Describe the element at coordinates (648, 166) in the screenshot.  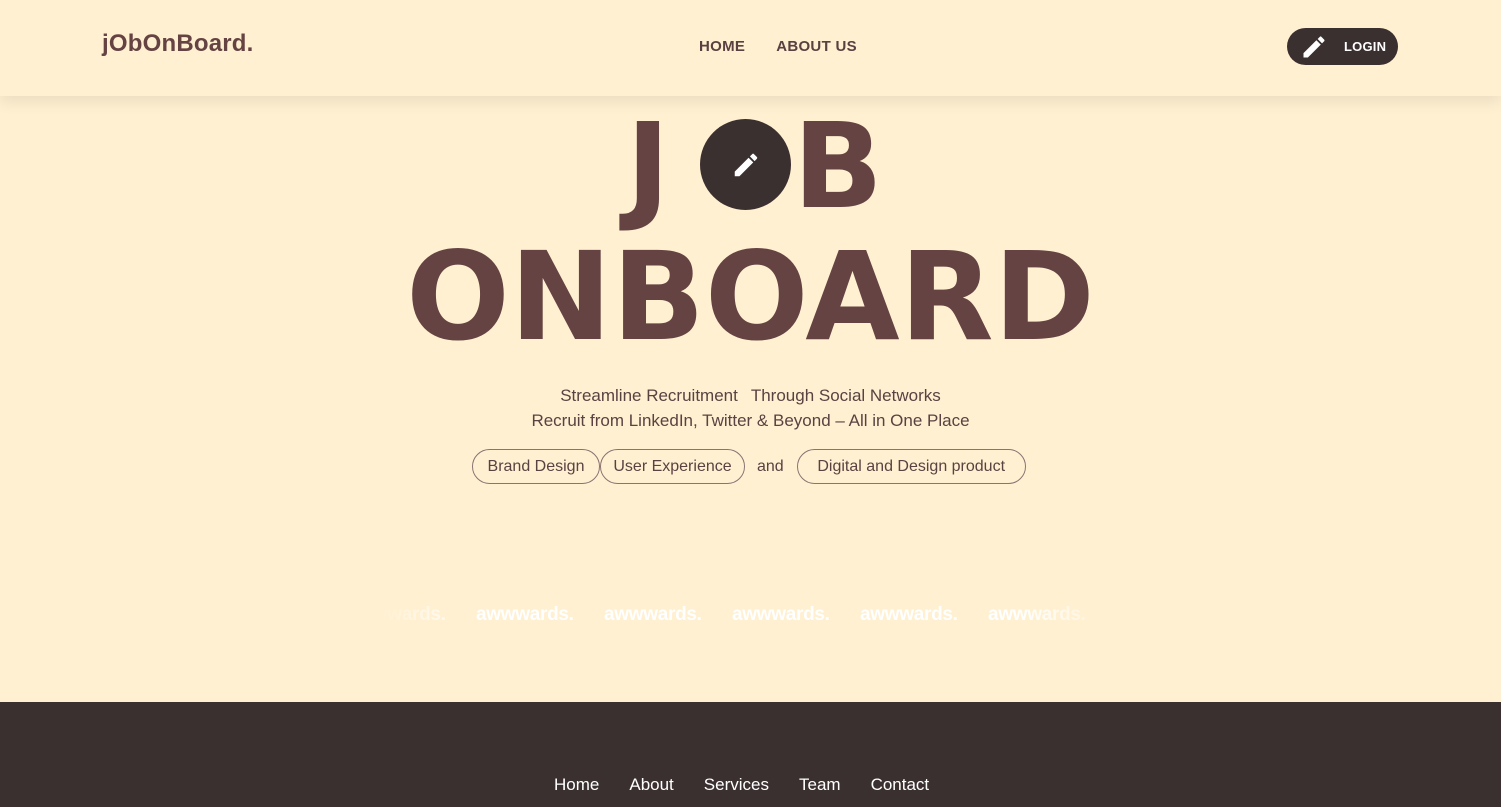
I see `hero-letter-j: J` at that location.